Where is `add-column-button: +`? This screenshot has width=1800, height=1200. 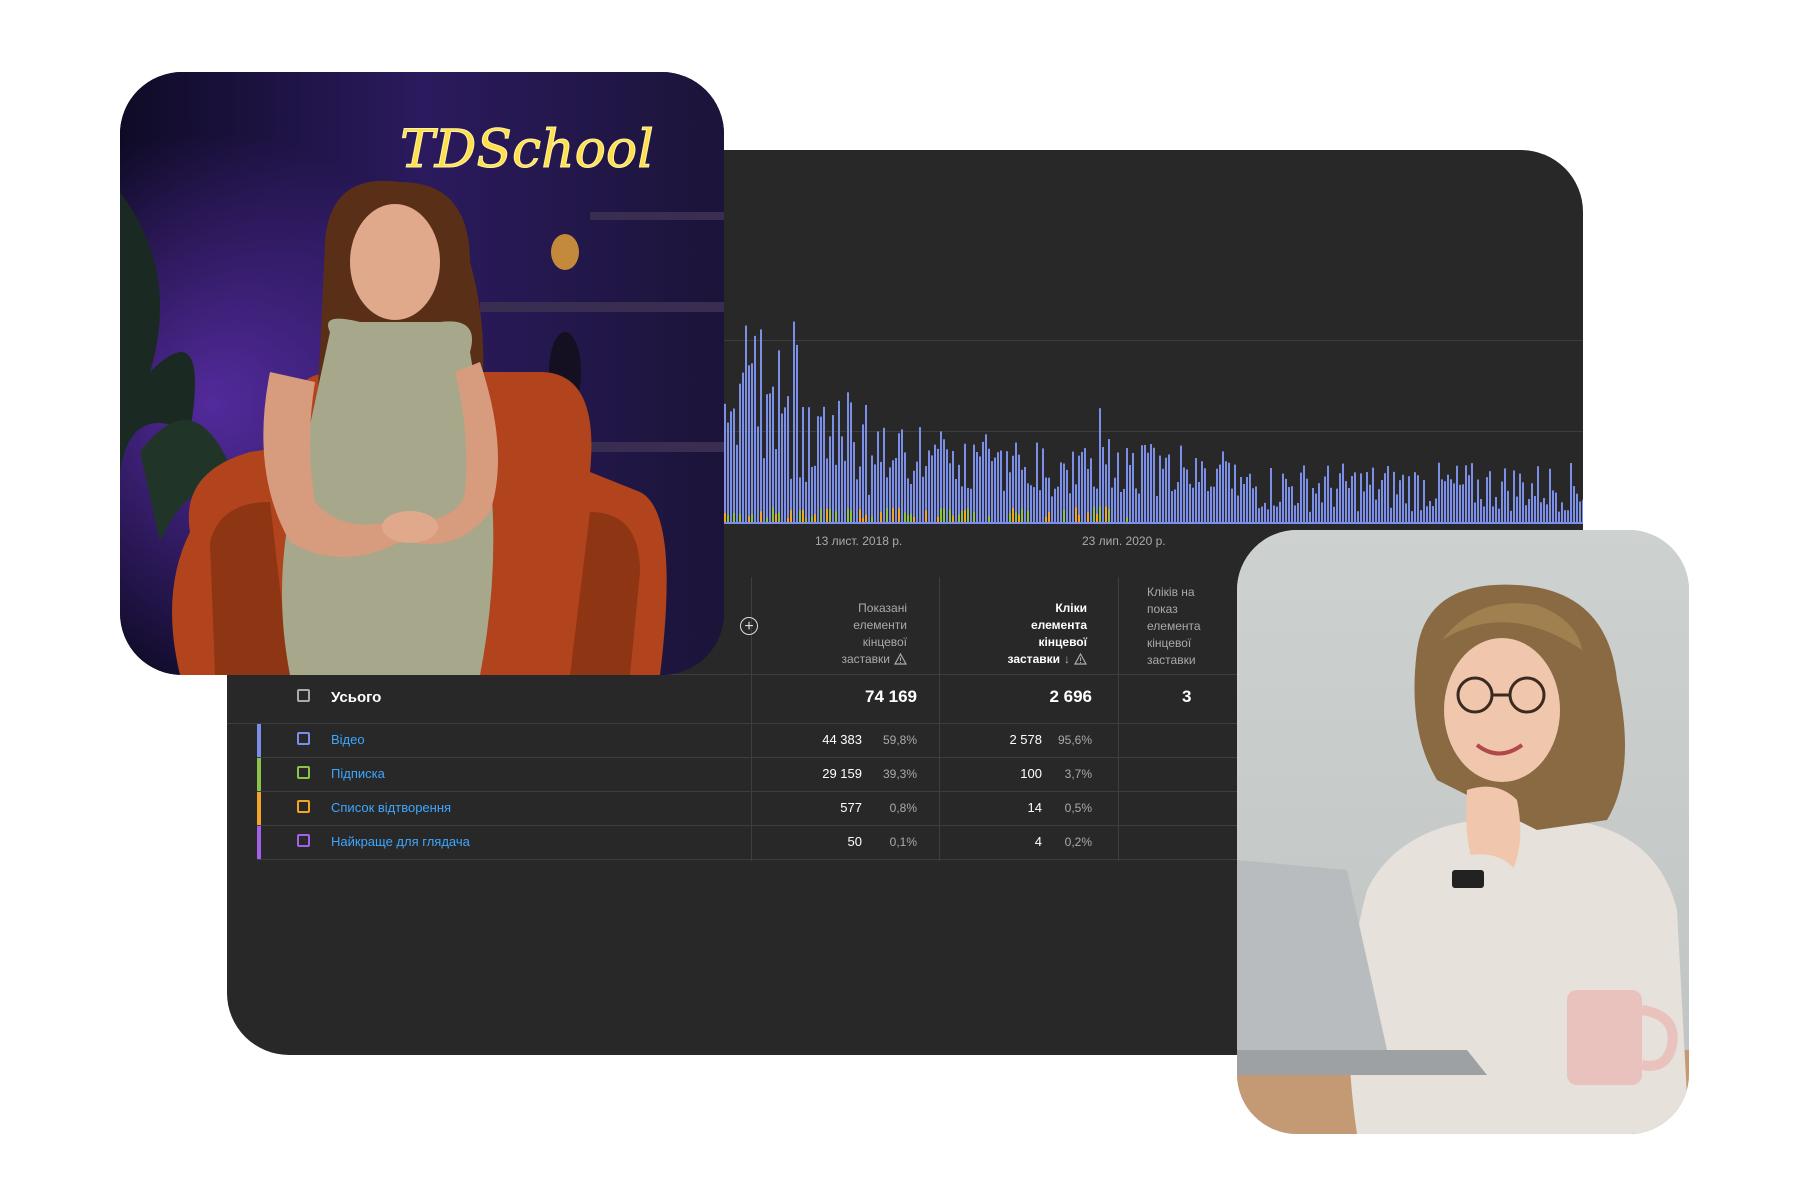 add-column-button: + is located at coordinates (749, 626).